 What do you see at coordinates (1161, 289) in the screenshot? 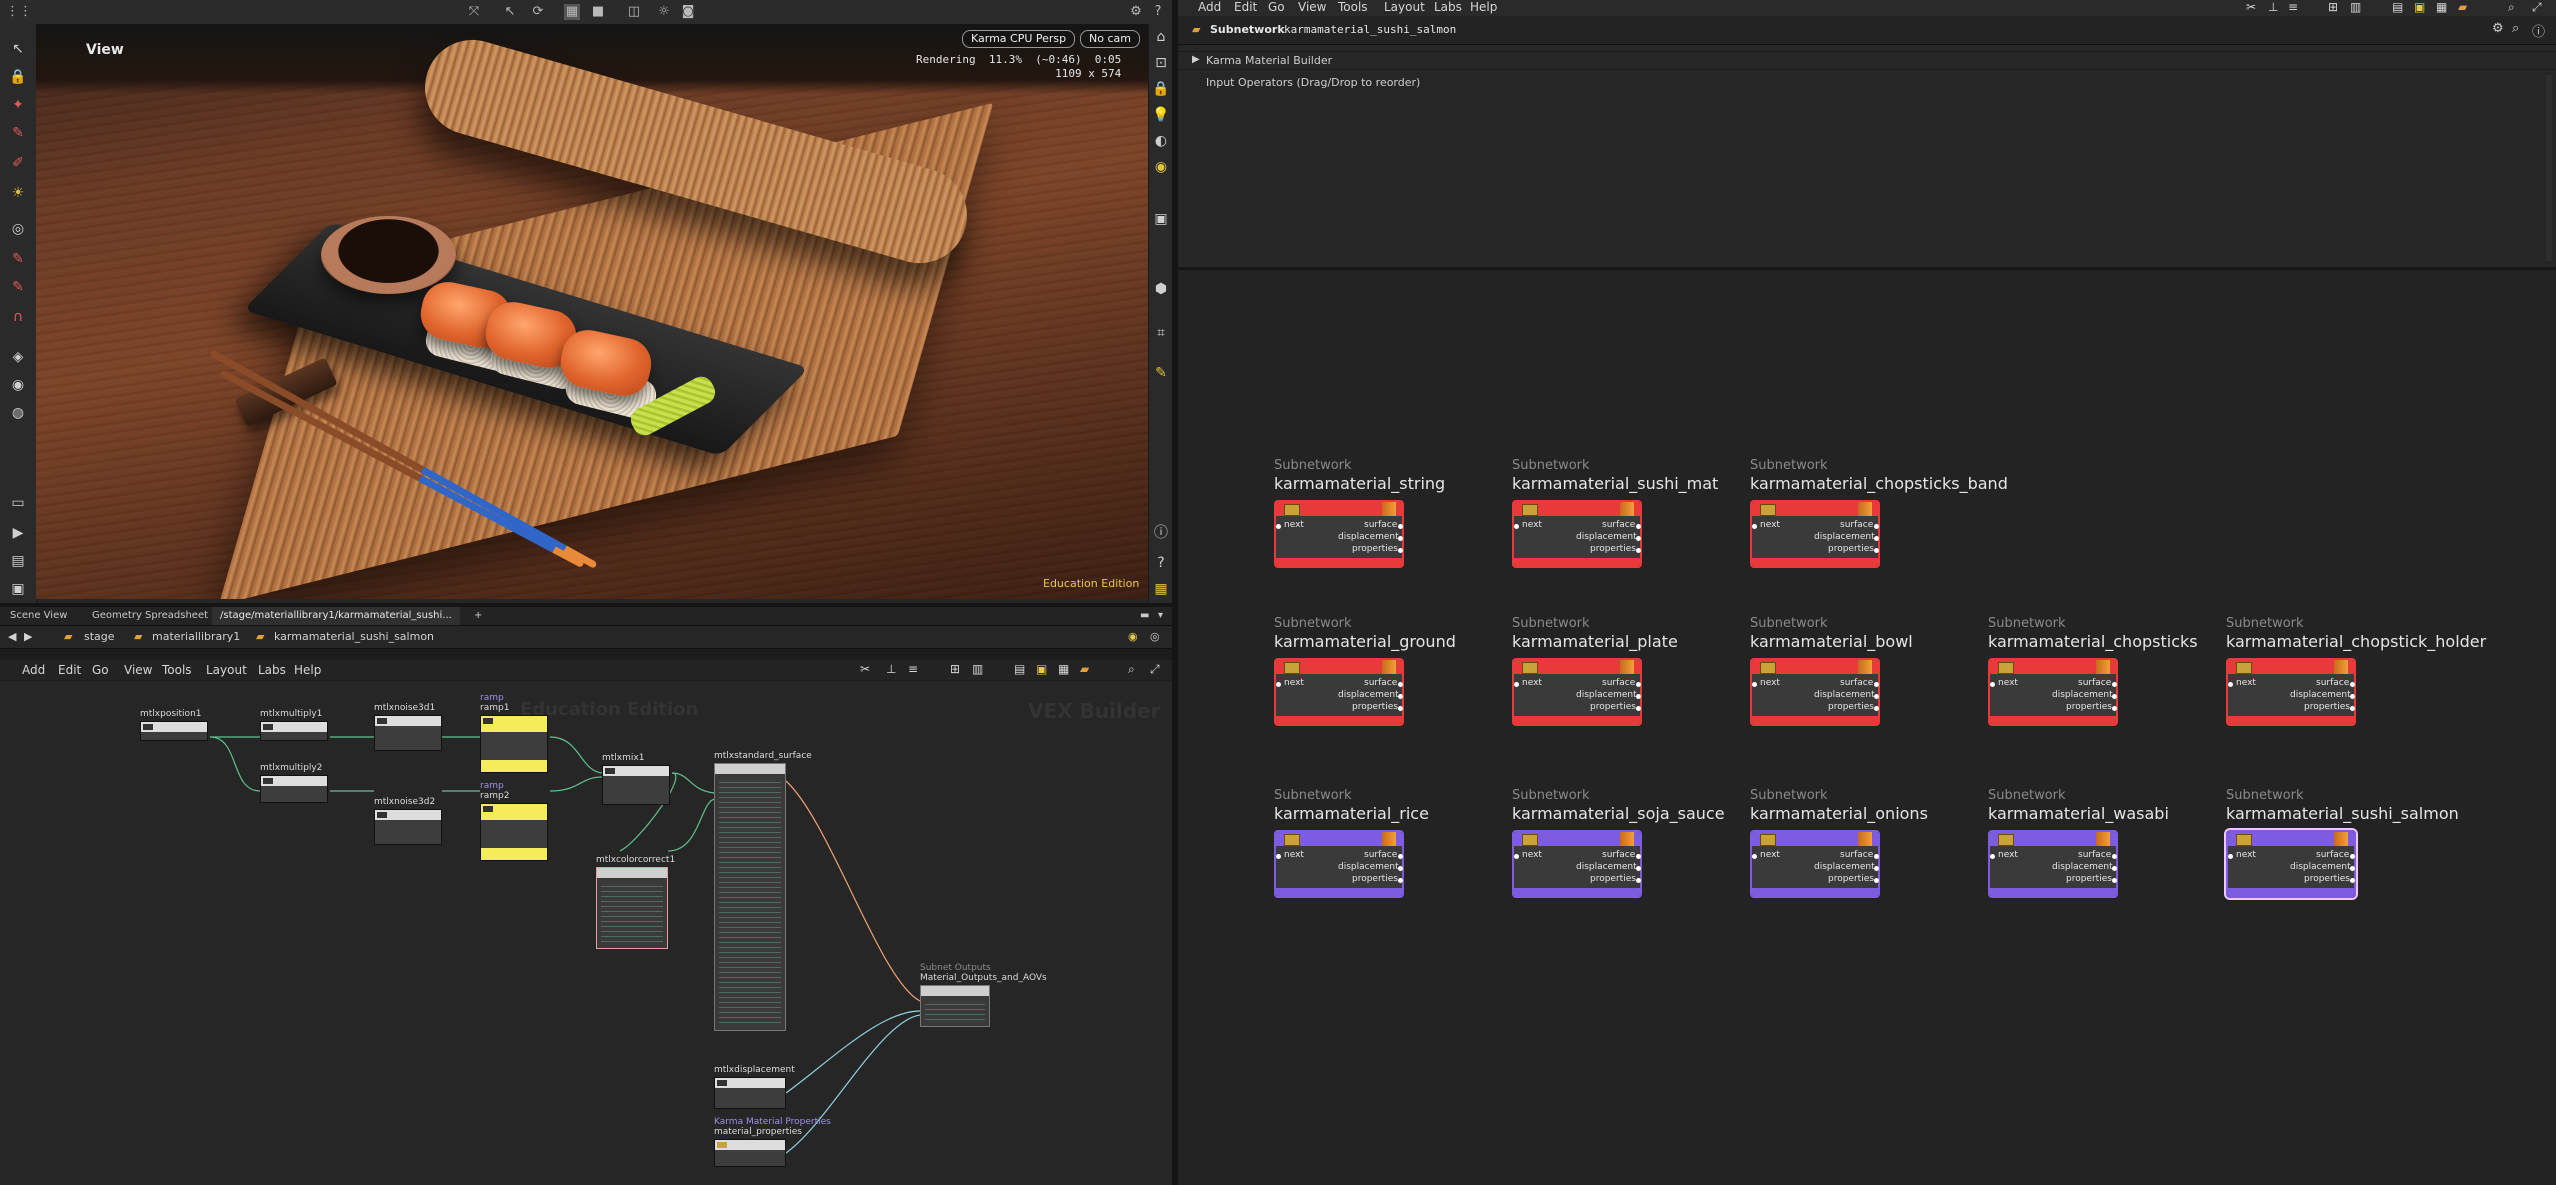
I see `geometry-icon: ⬢` at bounding box center [1161, 289].